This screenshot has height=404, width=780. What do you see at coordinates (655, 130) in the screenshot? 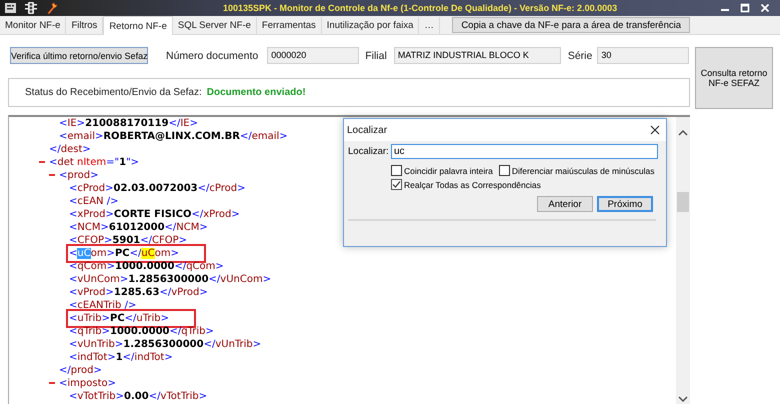
I see `close-icon` at bounding box center [655, 130].